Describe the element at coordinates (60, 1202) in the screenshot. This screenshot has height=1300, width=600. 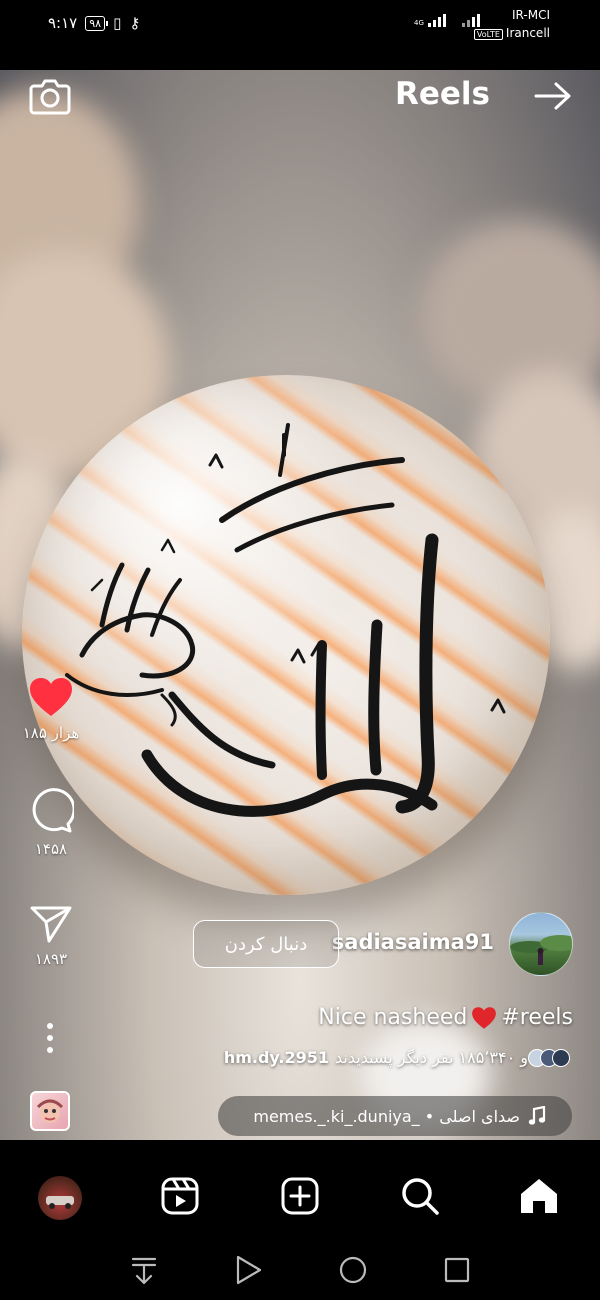
I see `profile-avatar-image` at that location.